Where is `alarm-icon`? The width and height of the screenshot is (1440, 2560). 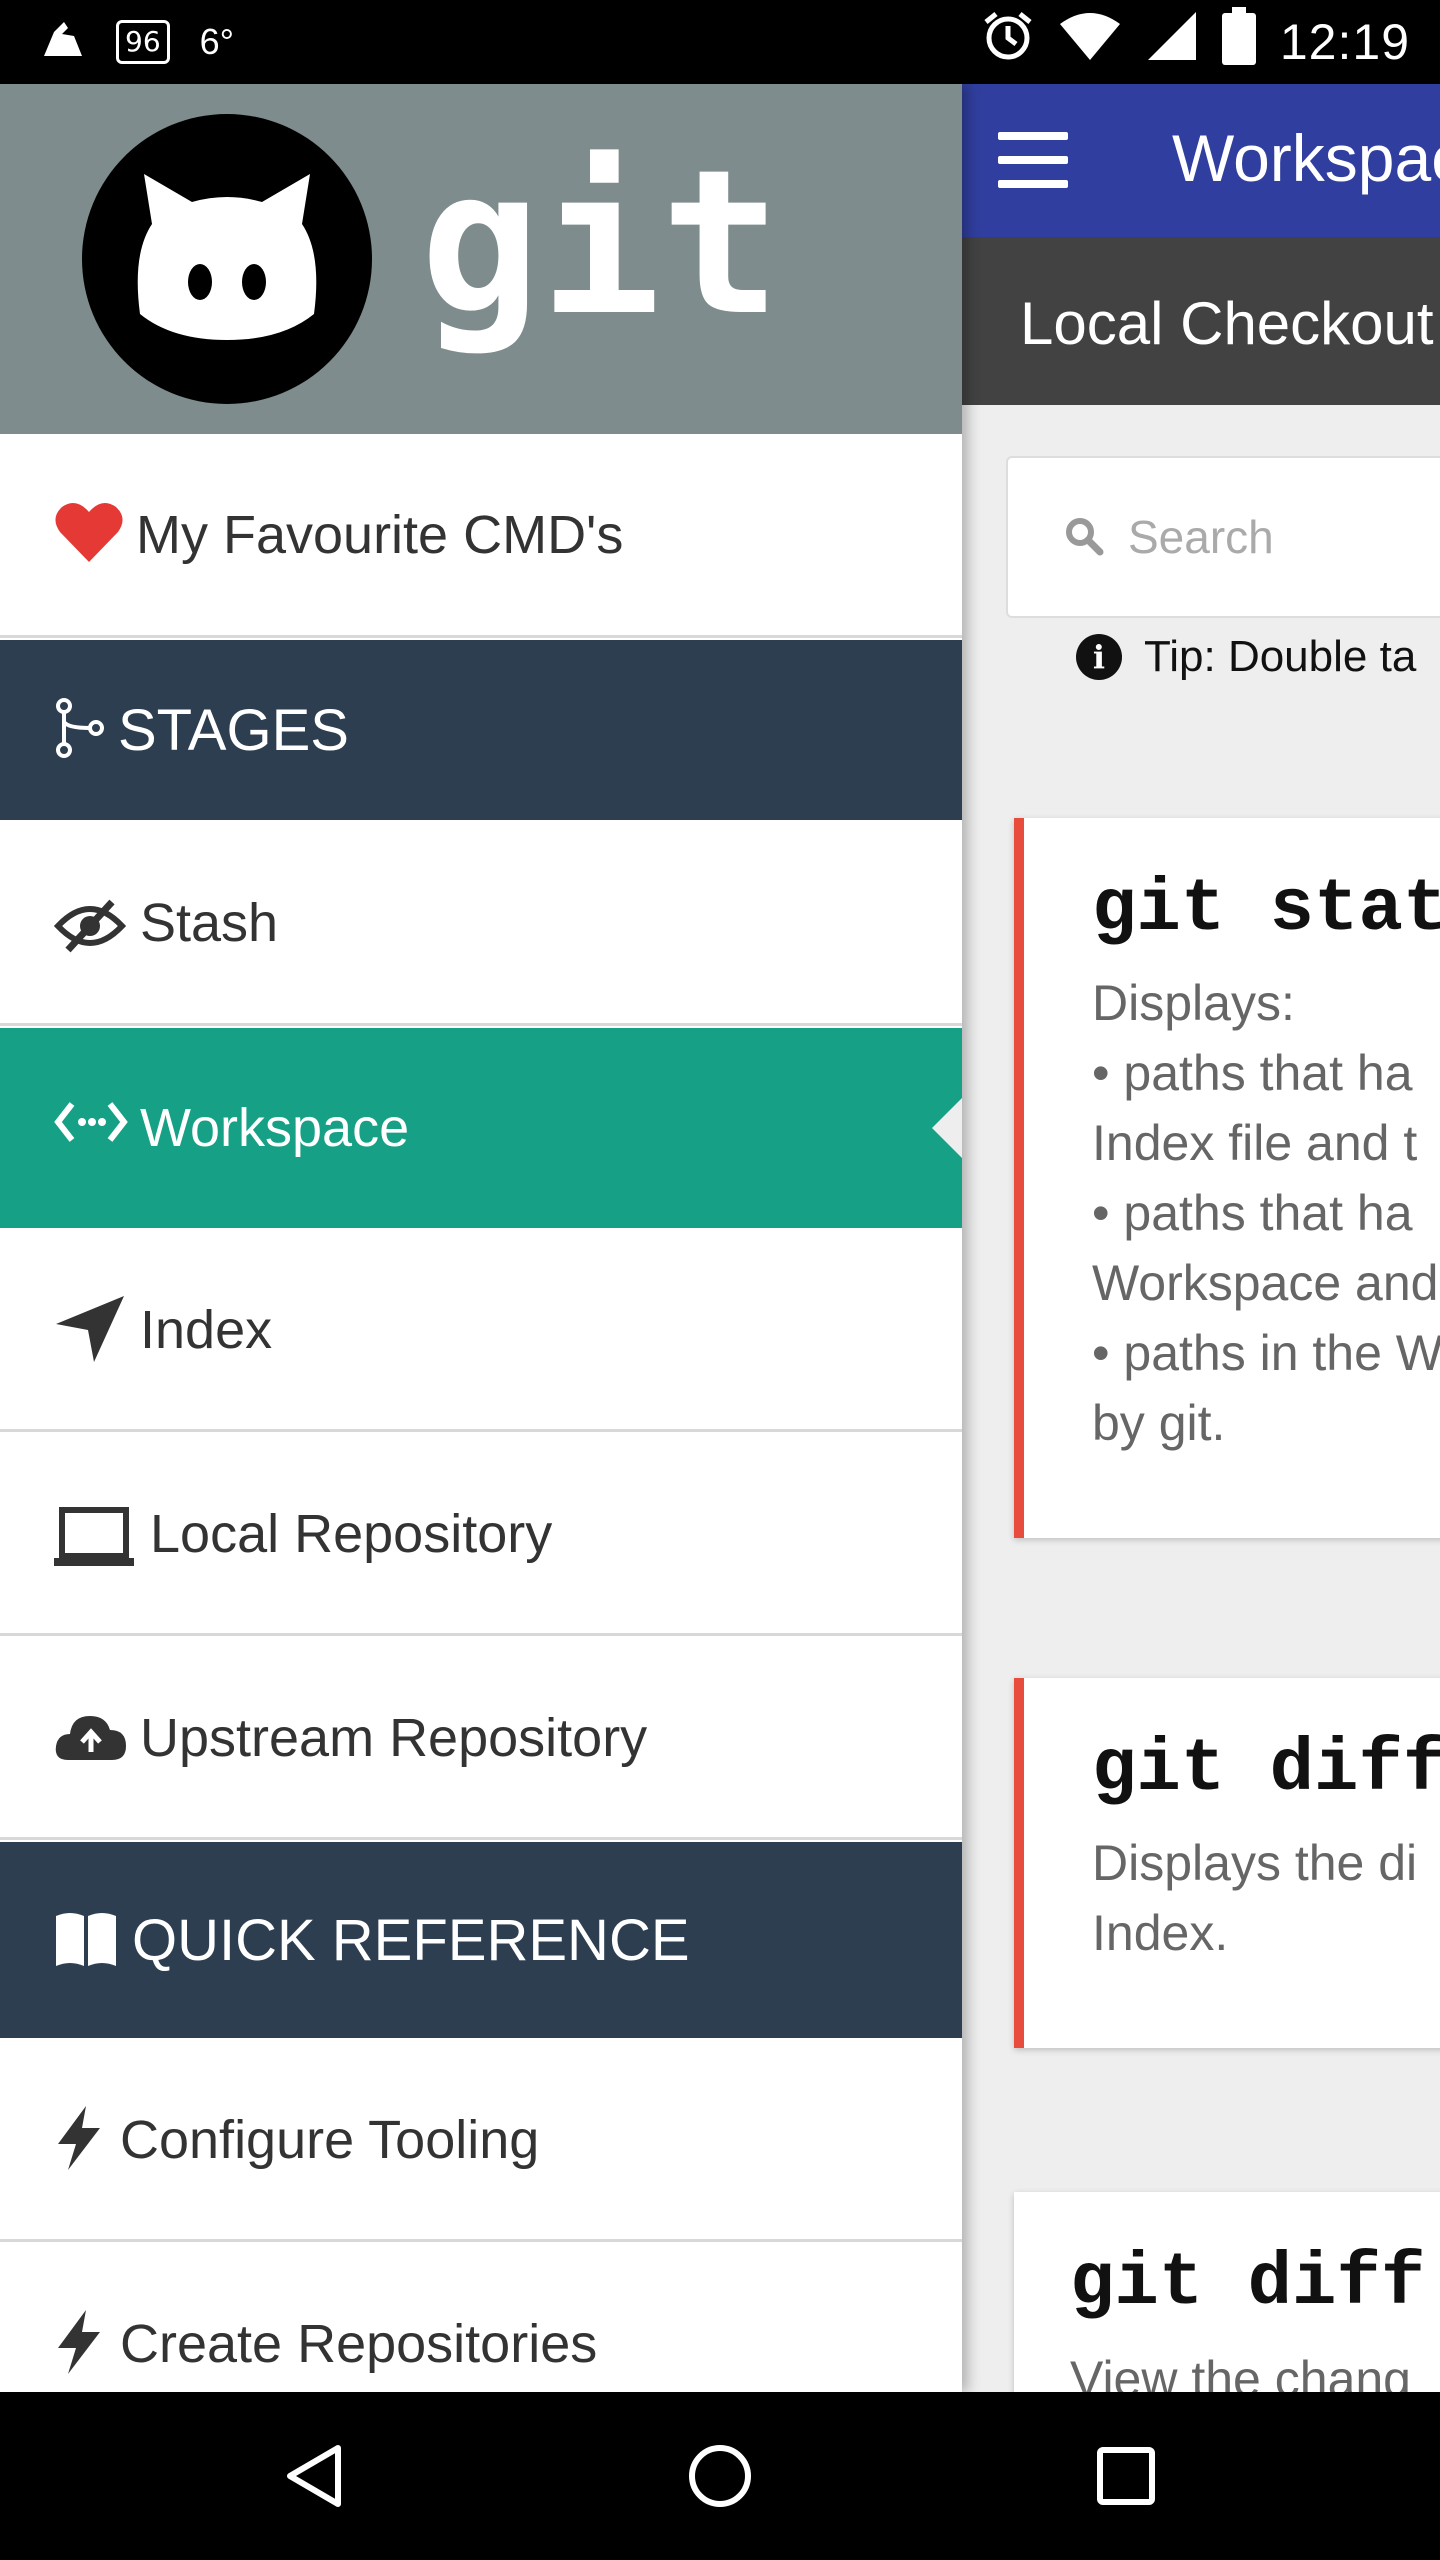
alarm-icon is located at coordinates (1008, 42).